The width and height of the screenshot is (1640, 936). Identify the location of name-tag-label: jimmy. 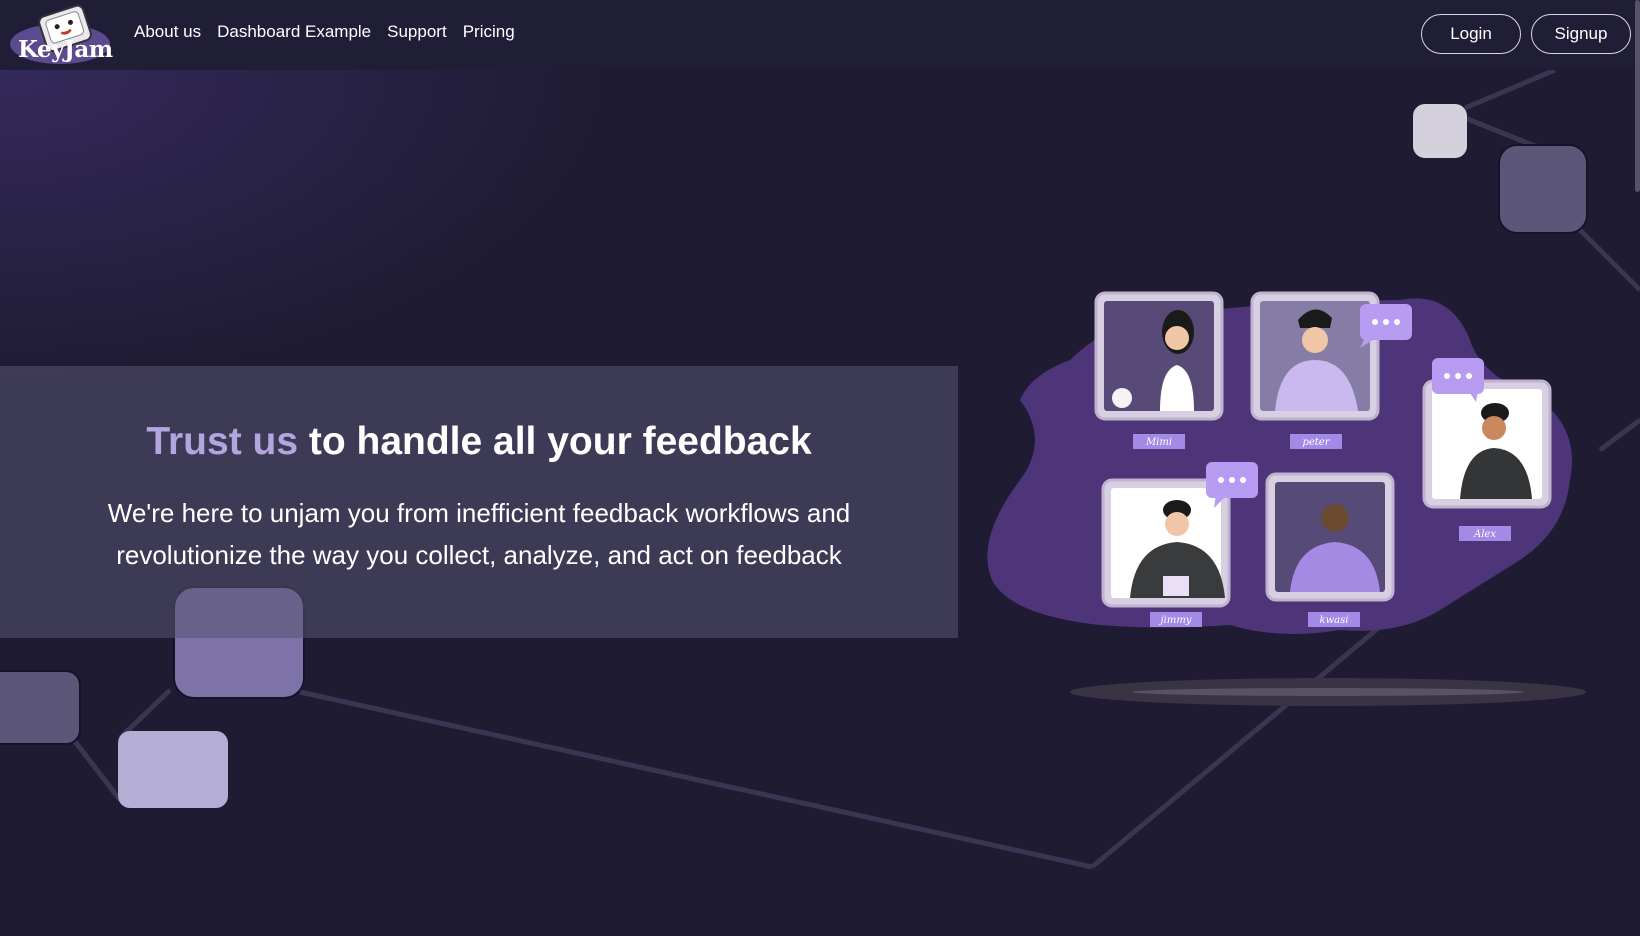
(1175, 620).